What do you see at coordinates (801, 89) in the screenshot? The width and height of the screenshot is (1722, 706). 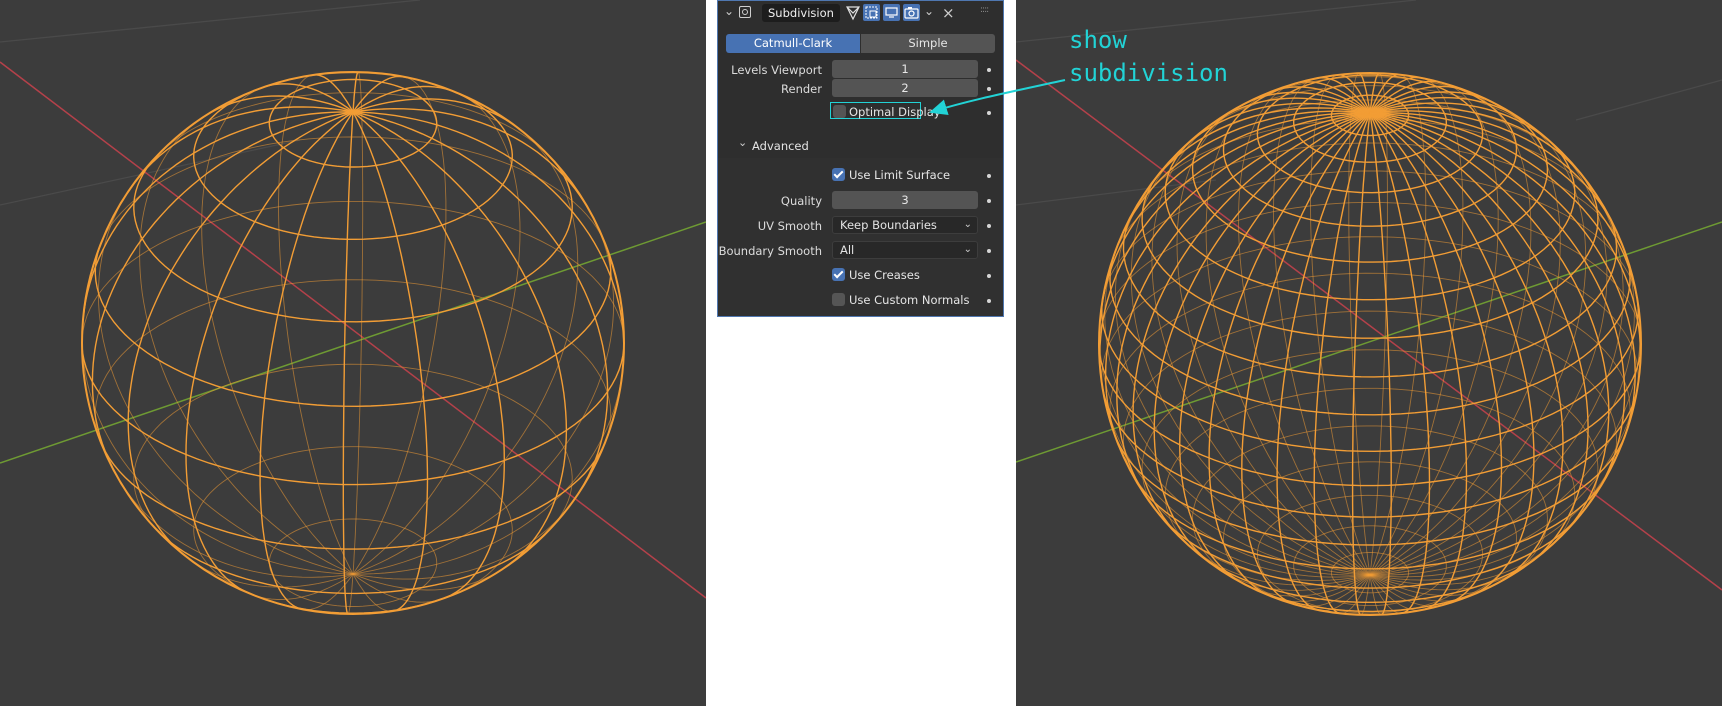 I see `render-levels-label: Render` at bounding box center [801, 89].